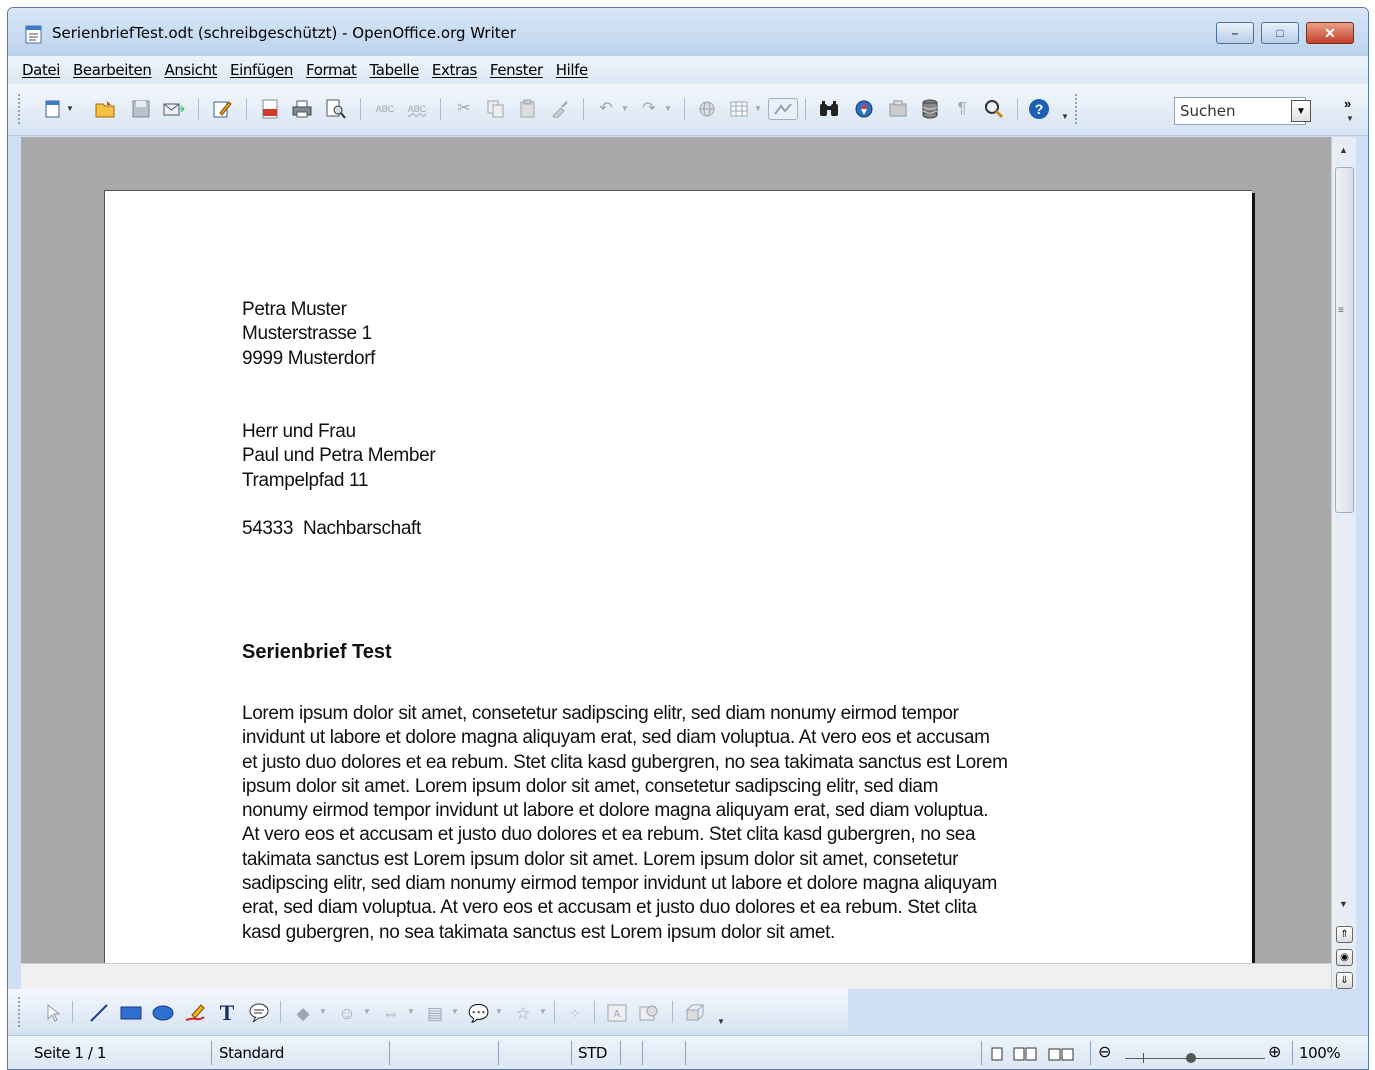 The image size is (1375, 1070). I want to click on scroll-thumb, so click(1344, 340).